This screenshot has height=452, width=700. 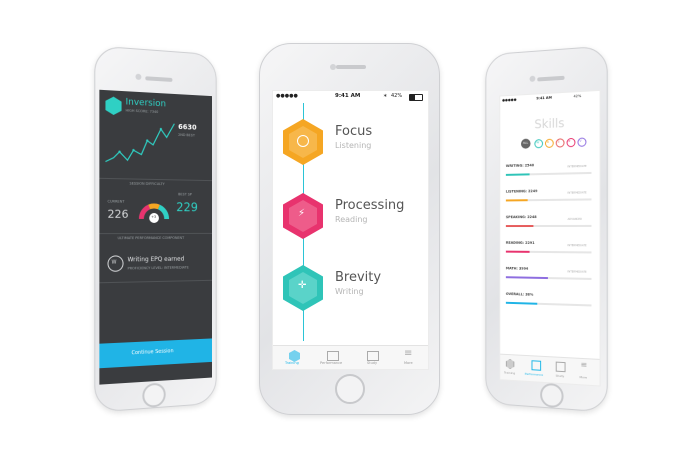 I want to click on skill-row-level: ADVANCED, so click(x=574, y=219).